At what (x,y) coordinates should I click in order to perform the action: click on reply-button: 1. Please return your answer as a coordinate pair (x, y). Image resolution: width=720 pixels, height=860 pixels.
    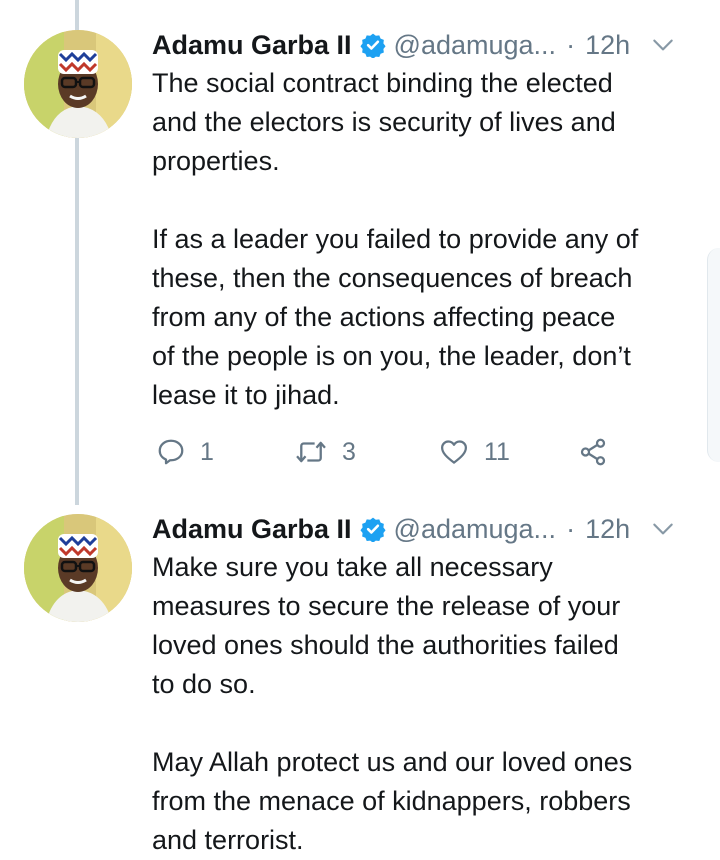
    Looking at the image, I should click on (185, 452).